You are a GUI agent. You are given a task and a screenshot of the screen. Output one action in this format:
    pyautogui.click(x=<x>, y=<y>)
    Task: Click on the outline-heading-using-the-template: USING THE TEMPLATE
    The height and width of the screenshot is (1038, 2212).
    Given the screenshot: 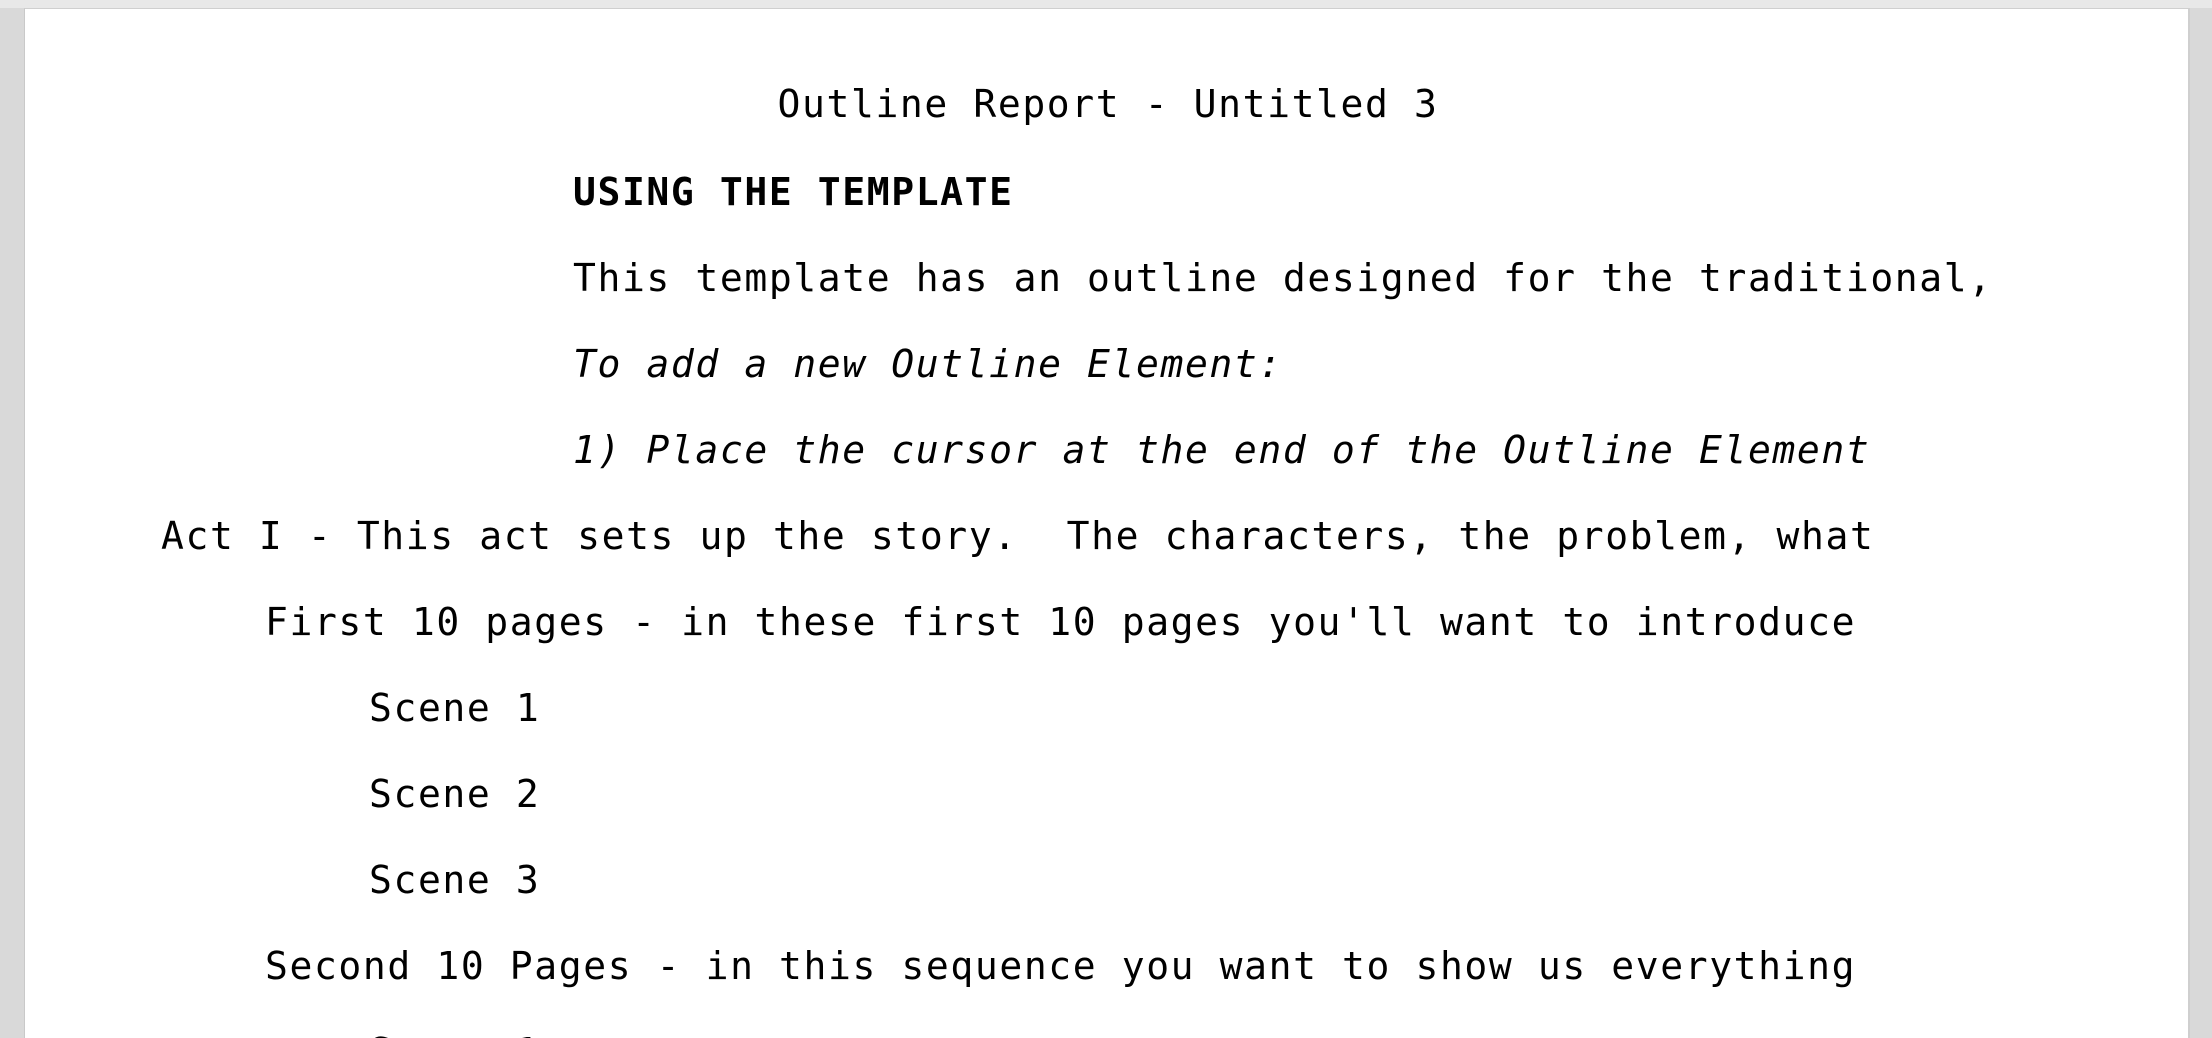 What is the action you would take?
    pyautogui.click(x=793, y=192)
    